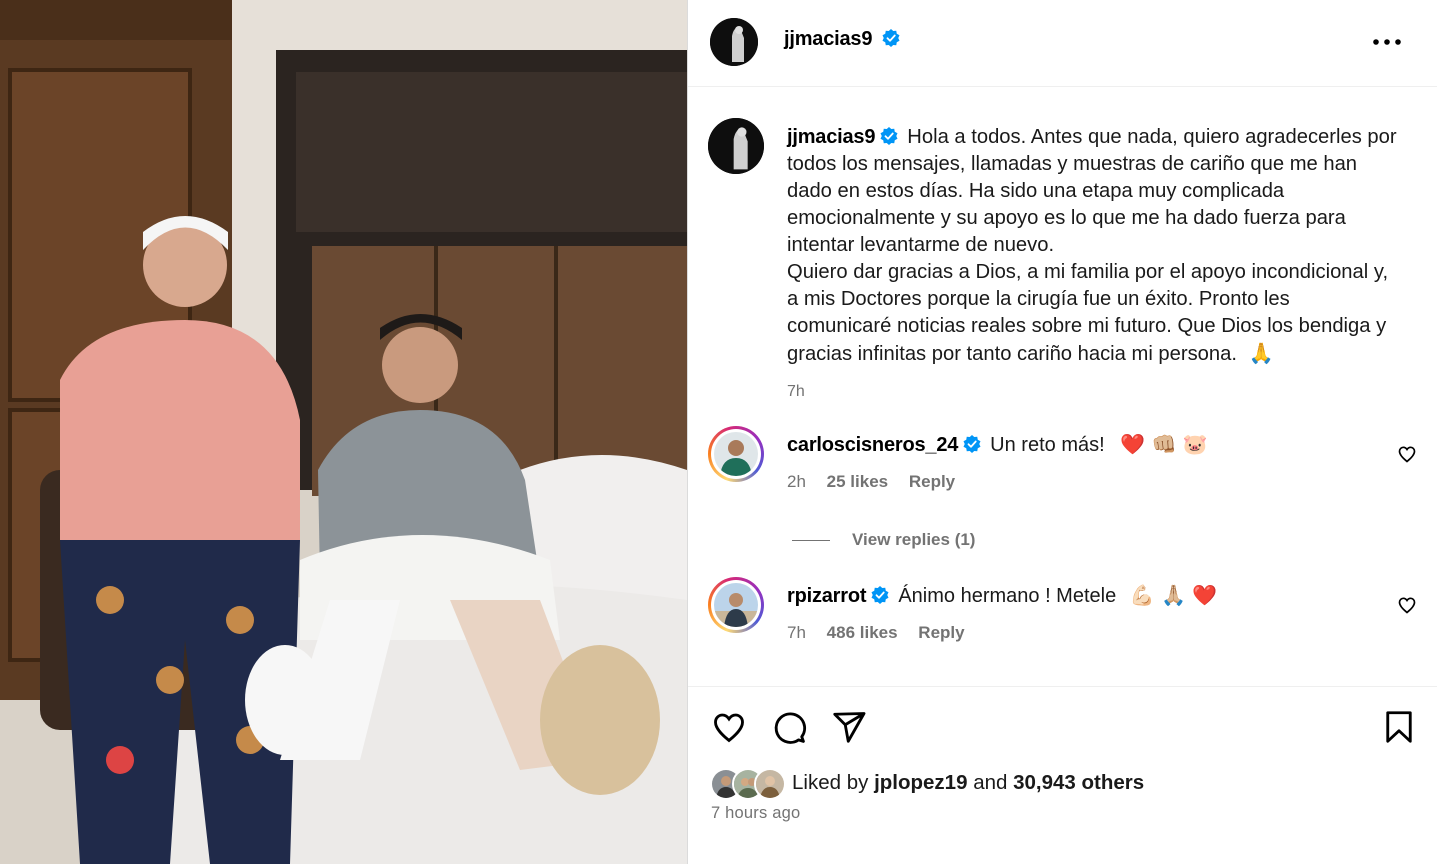 Image resolution: width=1437 pixels, height=865 pixels. I want to click on replies-divider, so click(811, 541).